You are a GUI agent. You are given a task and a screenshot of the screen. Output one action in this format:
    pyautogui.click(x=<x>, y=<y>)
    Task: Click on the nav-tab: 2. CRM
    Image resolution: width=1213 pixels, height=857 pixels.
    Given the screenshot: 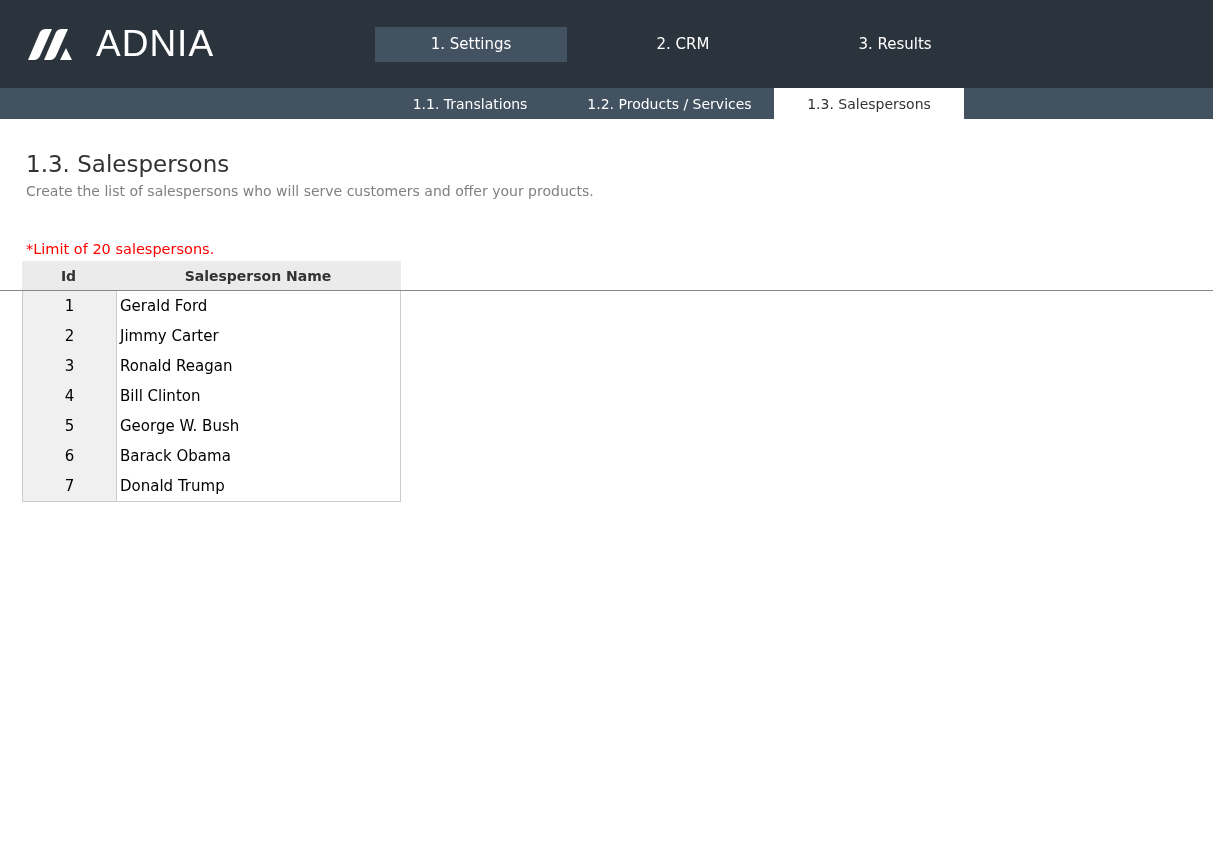 What is the action you would take?
    pyautogui.click(x=683, y=44)
    